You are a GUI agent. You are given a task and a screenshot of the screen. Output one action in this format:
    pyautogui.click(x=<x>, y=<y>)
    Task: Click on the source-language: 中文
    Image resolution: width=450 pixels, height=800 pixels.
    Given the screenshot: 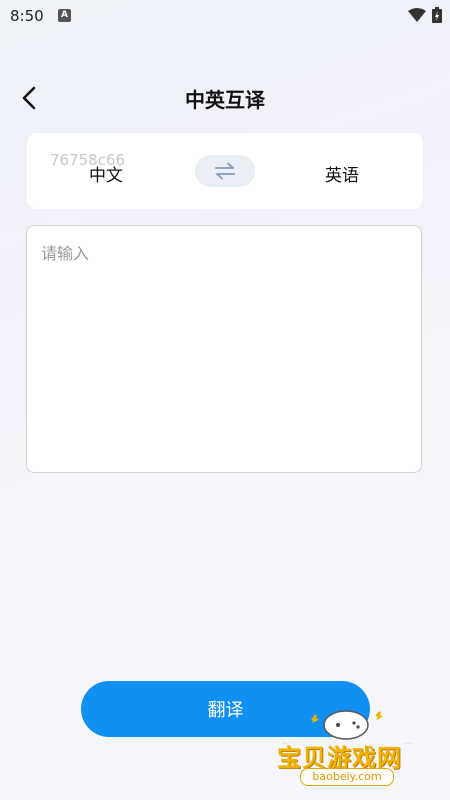 What is the action you would take?
    pyautogui.click(x=106, y=173)
    